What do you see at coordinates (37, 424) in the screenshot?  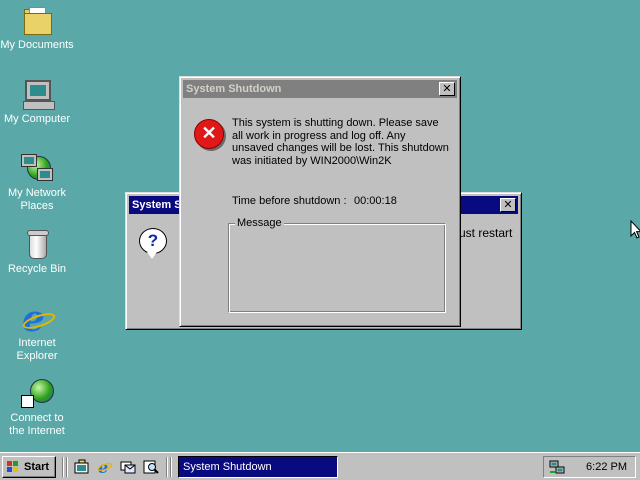 I see `desktop-icon-label: Connect to the Internet` at bounding box center [37, 424].